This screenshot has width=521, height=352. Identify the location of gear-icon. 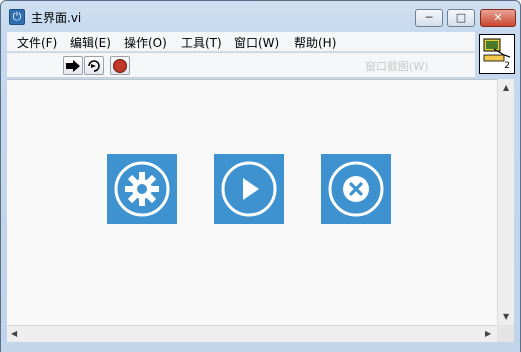
(142, 189).